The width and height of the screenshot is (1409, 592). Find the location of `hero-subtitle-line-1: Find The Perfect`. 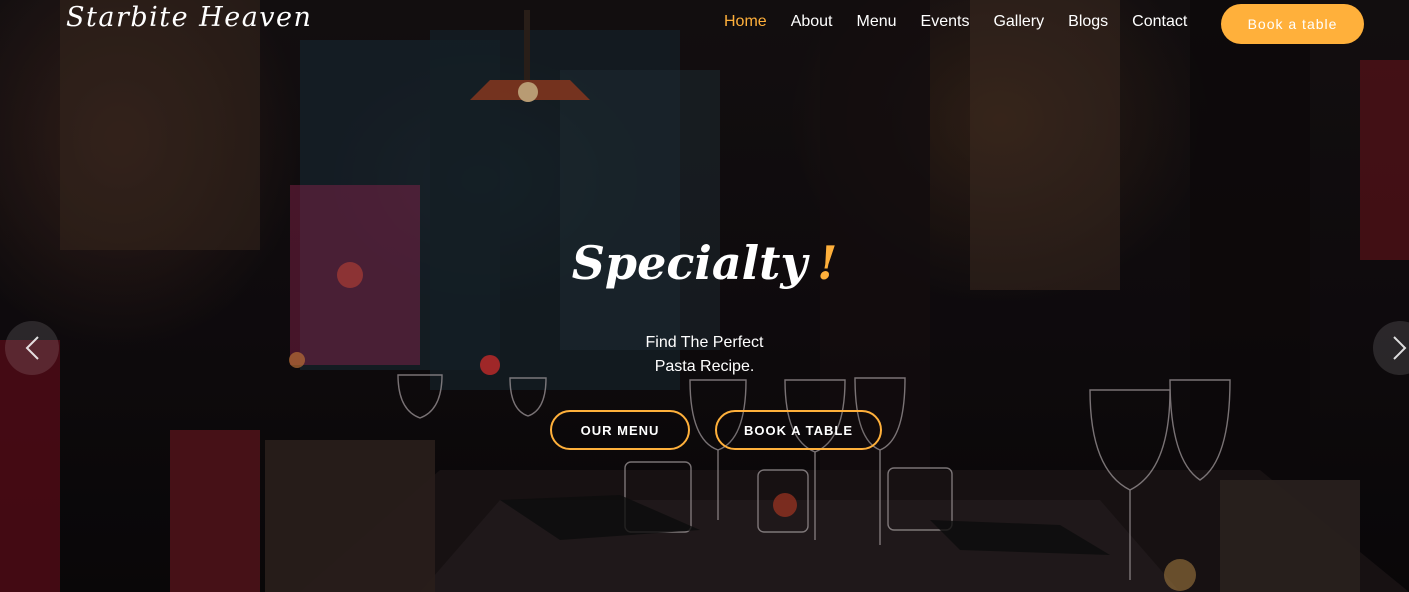

hero-subtitle-line-1: Find The Perfect is located at coordinates (704, 342).